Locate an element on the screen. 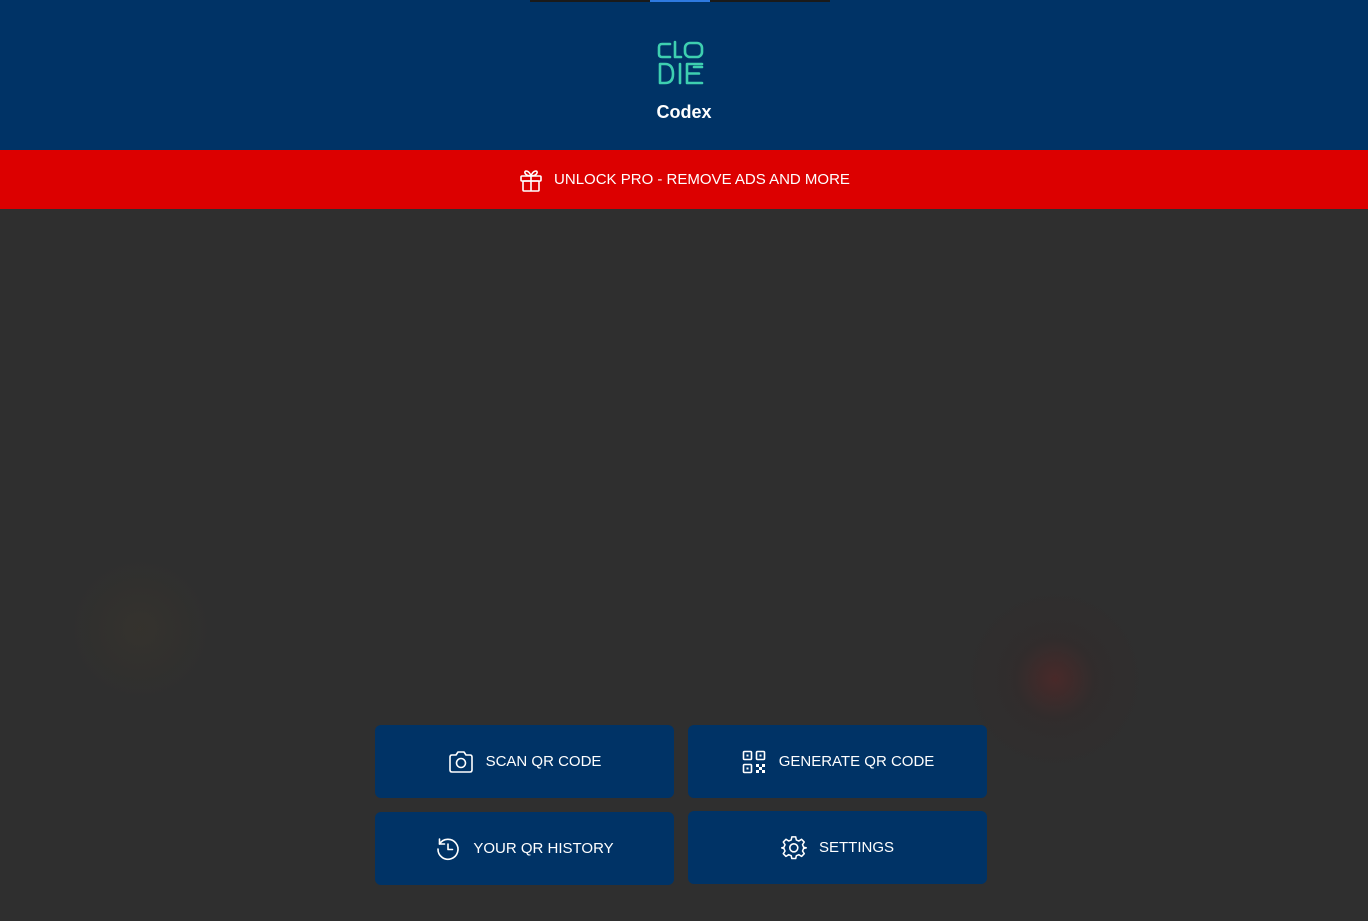  generate-qr-code-button: GENERATE QR CODE is located at coordinates (837, 761).